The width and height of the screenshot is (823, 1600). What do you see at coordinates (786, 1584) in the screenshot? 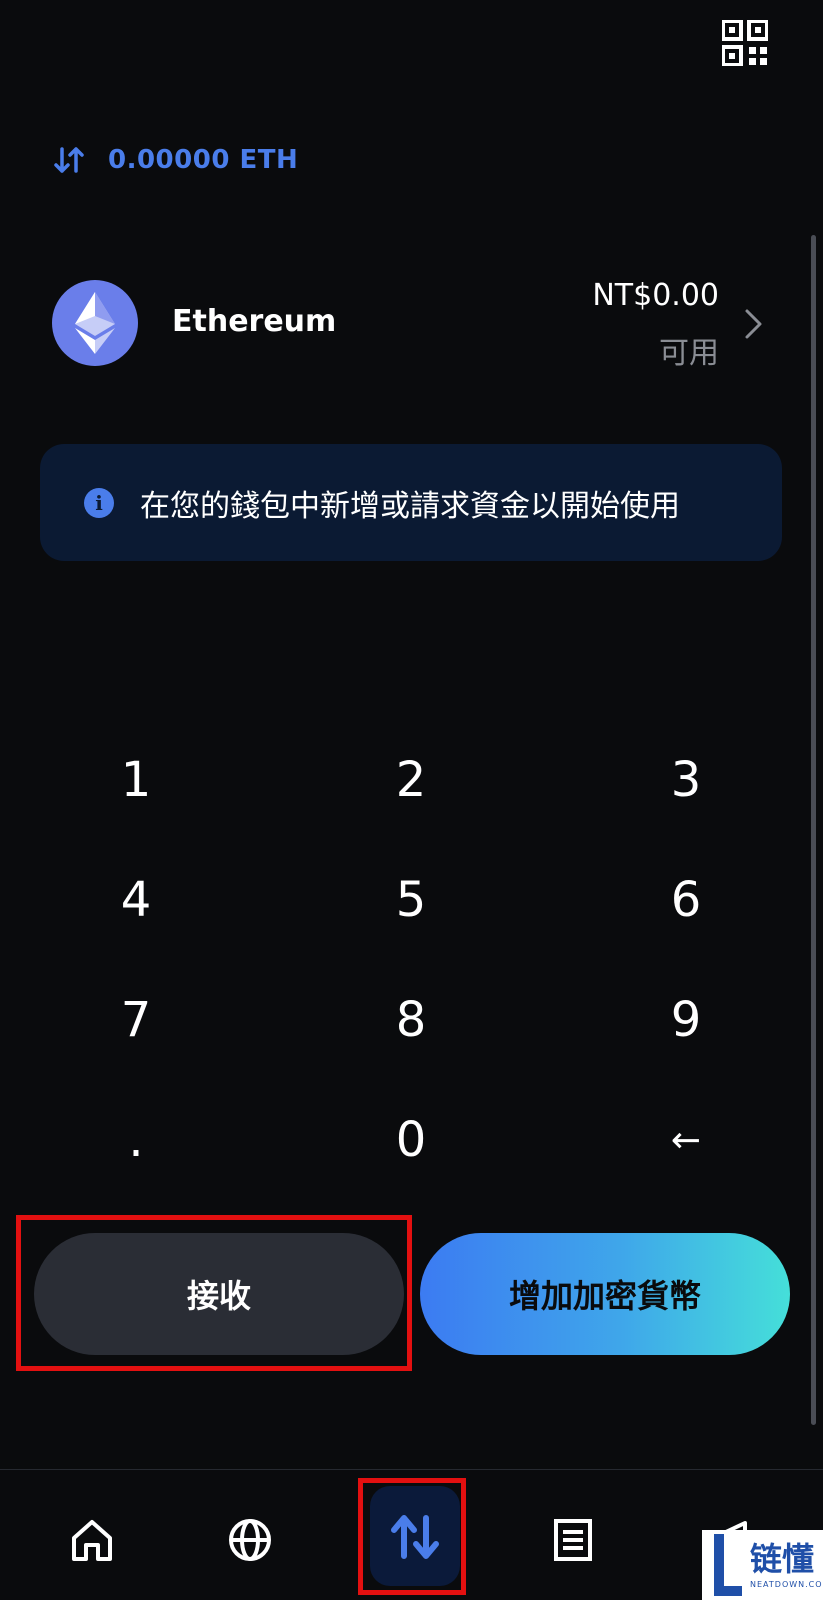
I see `watermark-subtext: NEATDOWN.COM` at bounding box center [786, 1584].